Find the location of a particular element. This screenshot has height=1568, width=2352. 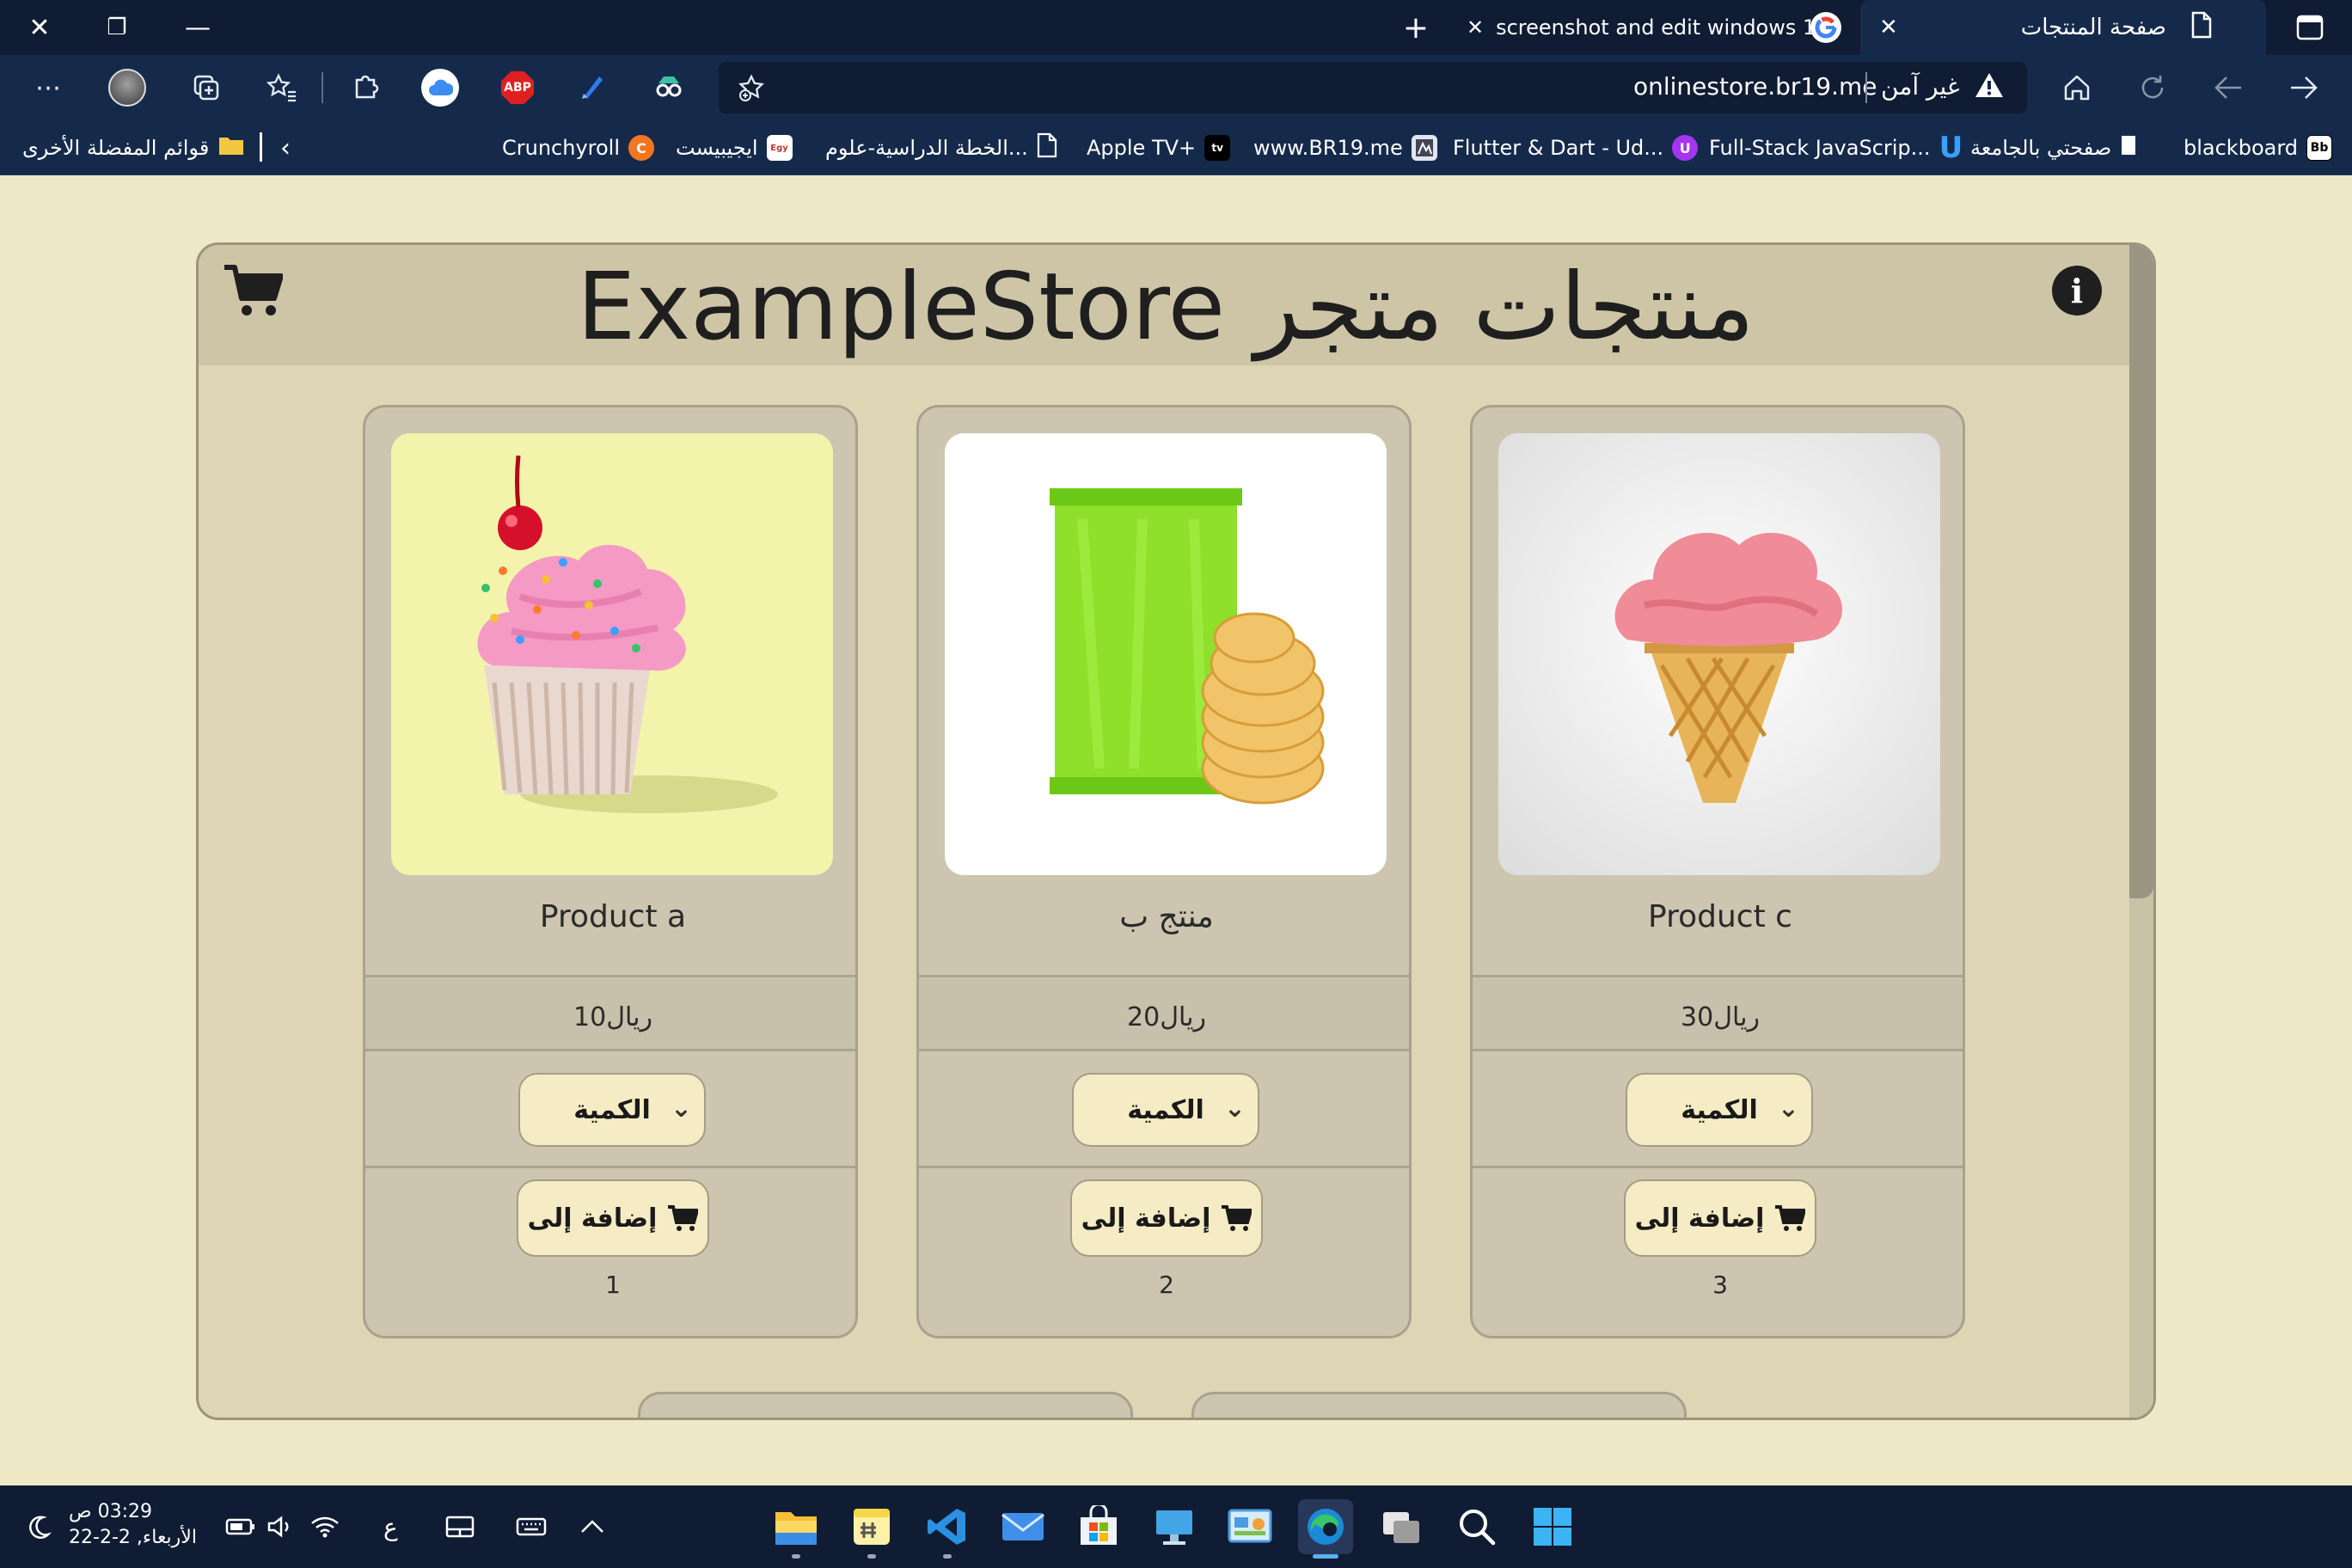

start-icon is located at coordinates (1552, 1526).